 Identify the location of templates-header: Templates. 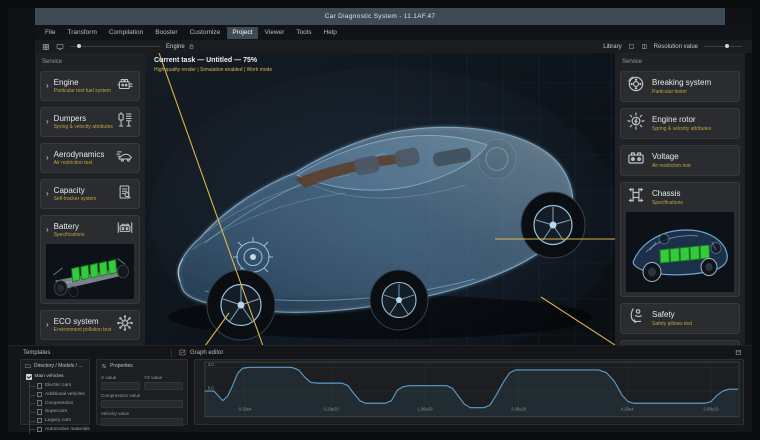
(89, 353).